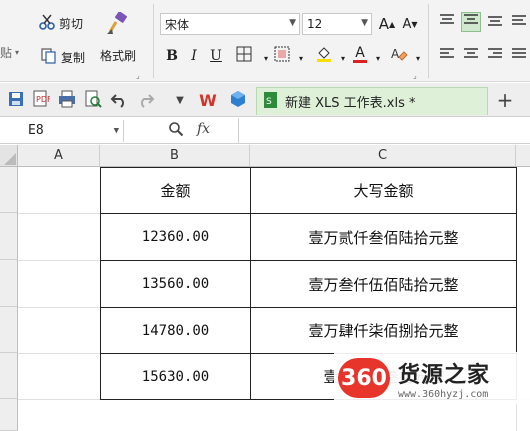 The image size is (530, 431). Describe the element at coordinates (407, 24) in the screenshot. I see `shrink-font-label: A` at that location.